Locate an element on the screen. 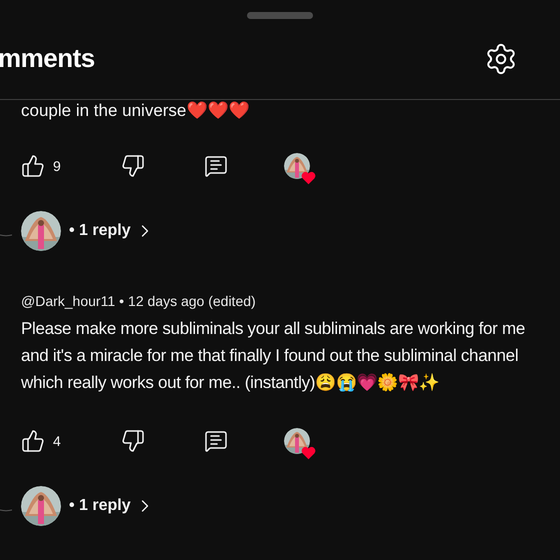 This screenshot has width=560, height=560. comment-text: couple in the universe❤❤❤ is located at coordinates (135, 111).